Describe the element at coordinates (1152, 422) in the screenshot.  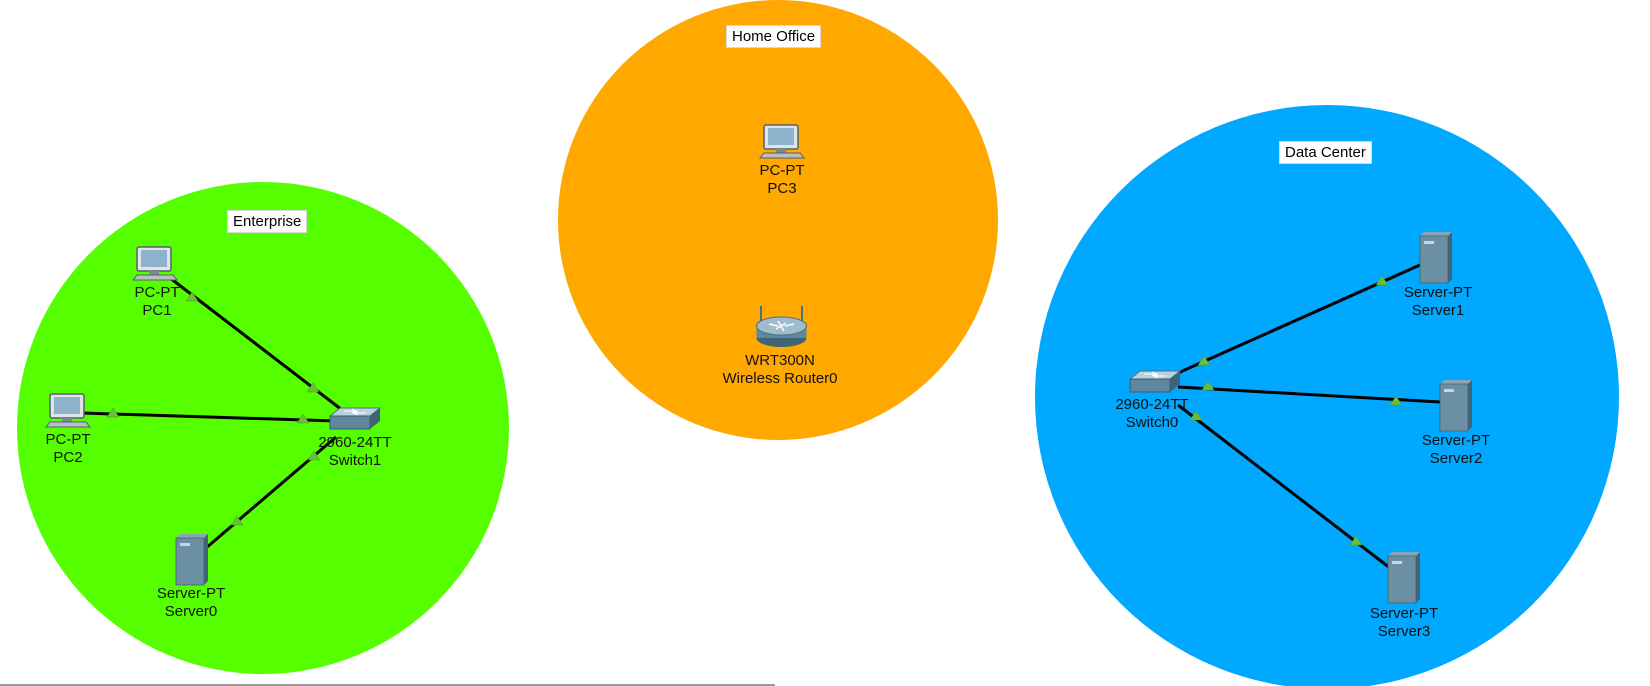
I see `switch0-name: Switch0` at that location.